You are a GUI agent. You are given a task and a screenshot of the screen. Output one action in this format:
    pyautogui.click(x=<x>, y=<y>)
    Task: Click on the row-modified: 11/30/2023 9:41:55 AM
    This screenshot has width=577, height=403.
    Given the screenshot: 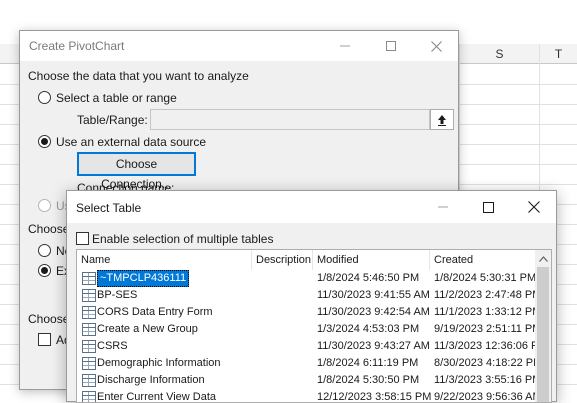 What is the action you would take?
    pyautogui.click(x=373, y=295)
    